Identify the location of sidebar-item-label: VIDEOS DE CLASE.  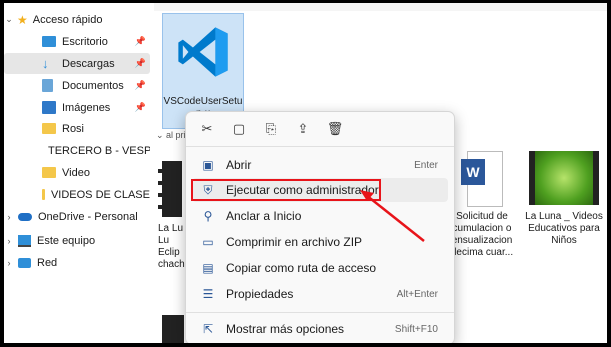
(100, 194).